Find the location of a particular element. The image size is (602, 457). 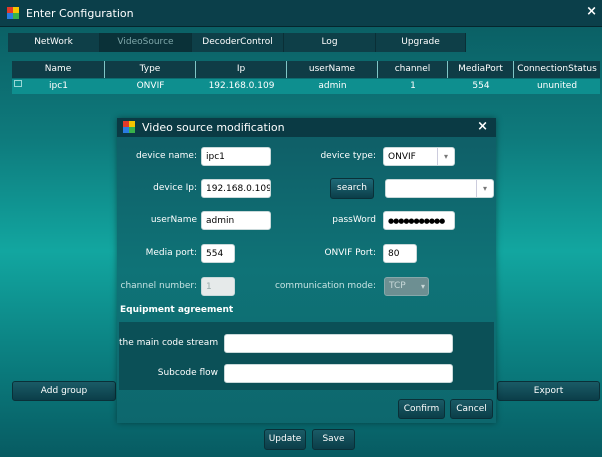

stream-panel: the main code stream Subcode flow is located at coordinates (306, 356).